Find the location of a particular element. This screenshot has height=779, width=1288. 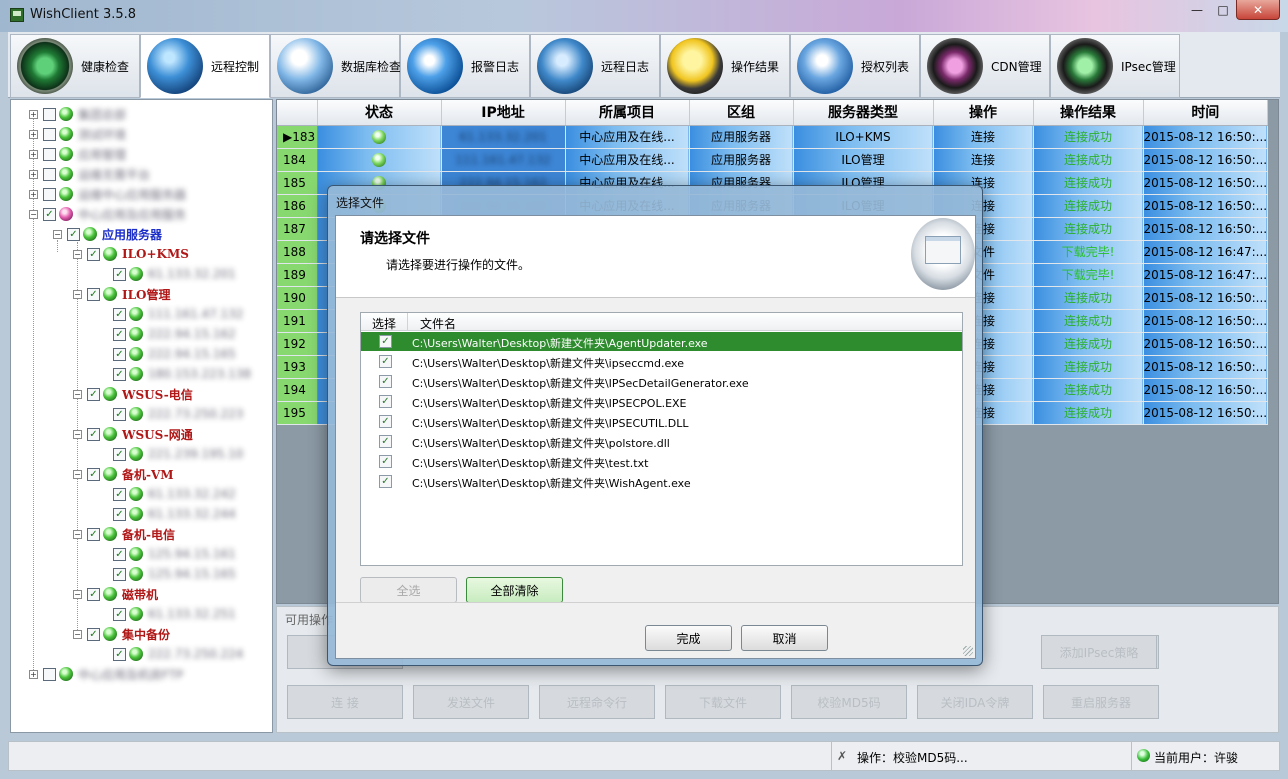

tree-node: − ✓ 中心应用及应用服务 is located at coordinates (107, 214).